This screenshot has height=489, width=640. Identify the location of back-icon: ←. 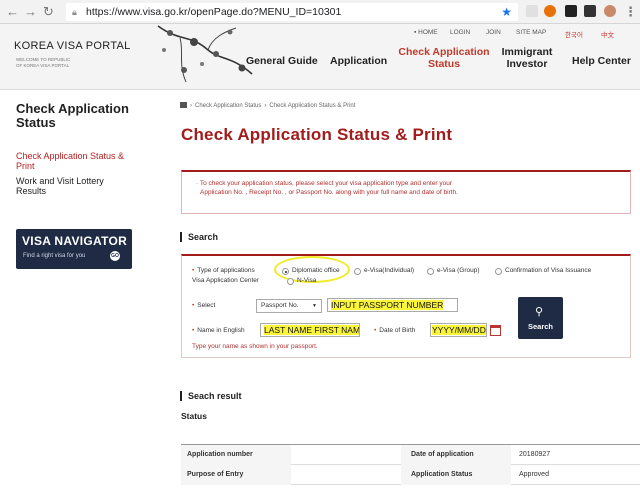
(12, 12).